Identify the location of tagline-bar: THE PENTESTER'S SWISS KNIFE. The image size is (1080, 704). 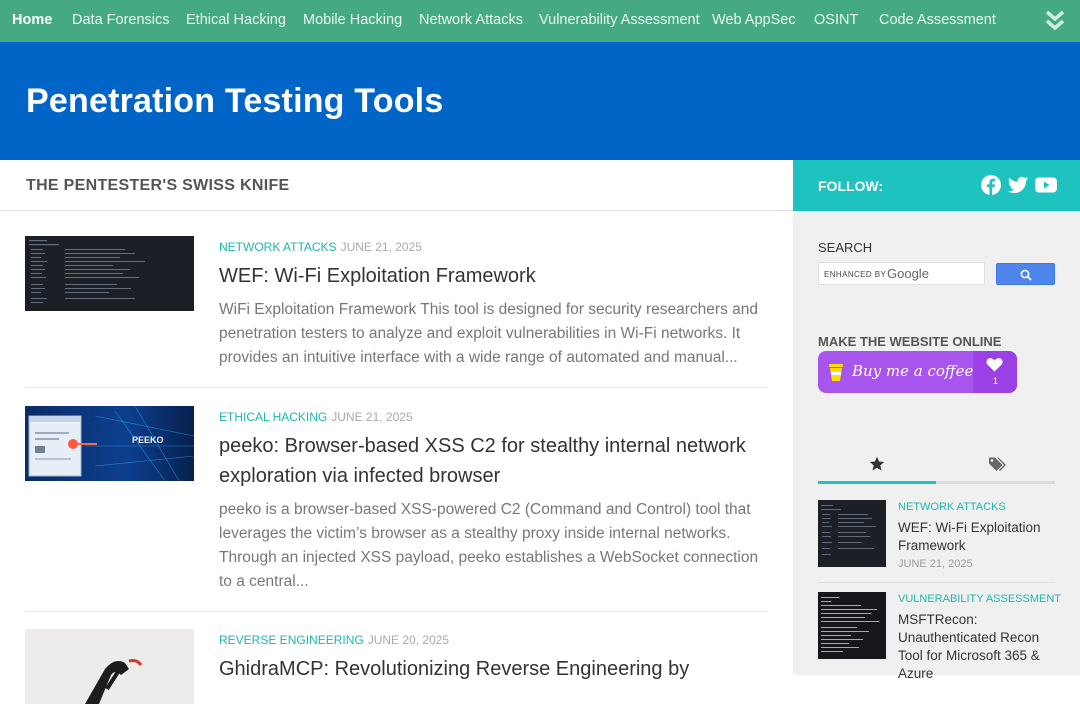
(396, 185).